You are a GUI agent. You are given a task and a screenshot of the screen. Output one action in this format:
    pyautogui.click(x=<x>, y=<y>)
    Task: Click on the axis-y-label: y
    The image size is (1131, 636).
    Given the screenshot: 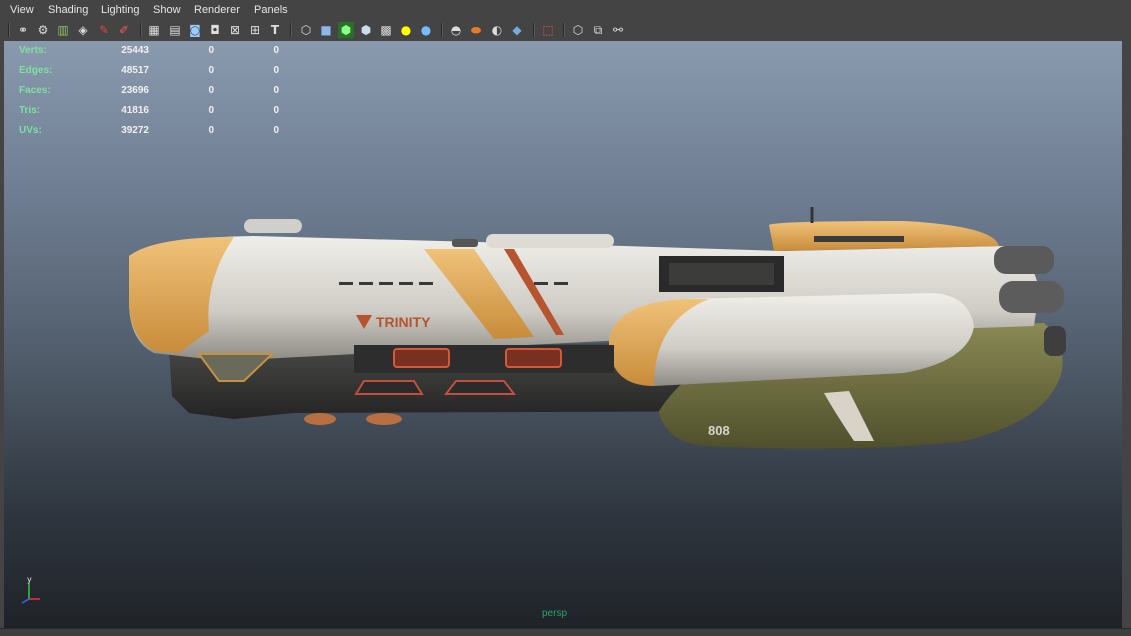 What is the action you would take?
    pyautogui.click(x=29, y=579)
    